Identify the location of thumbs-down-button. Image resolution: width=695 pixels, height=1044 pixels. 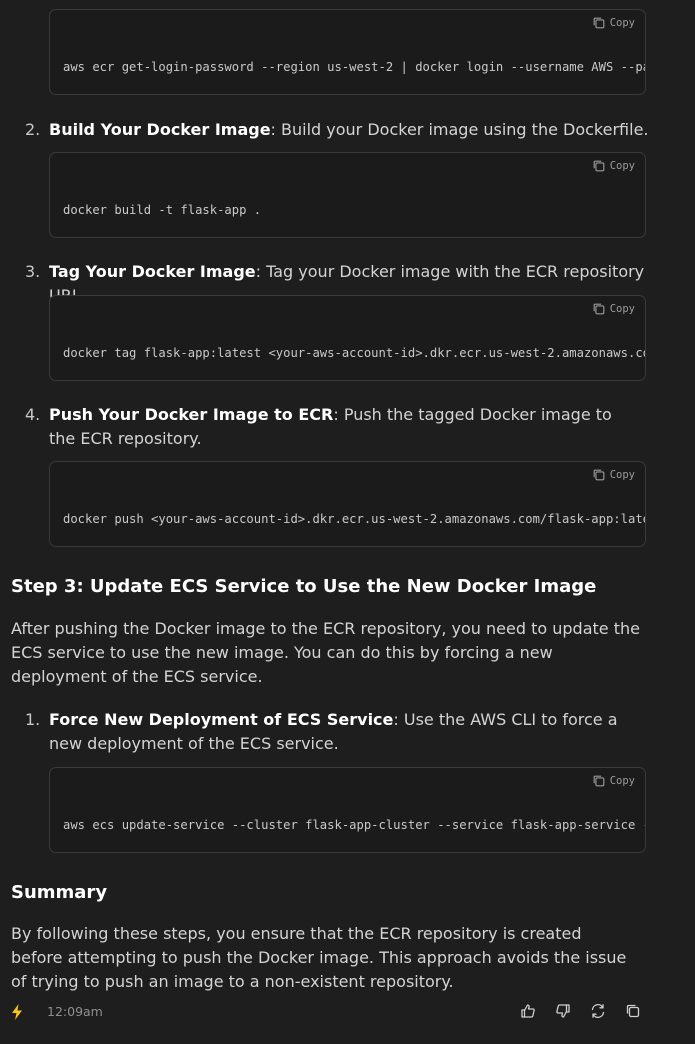
(564, 1012).